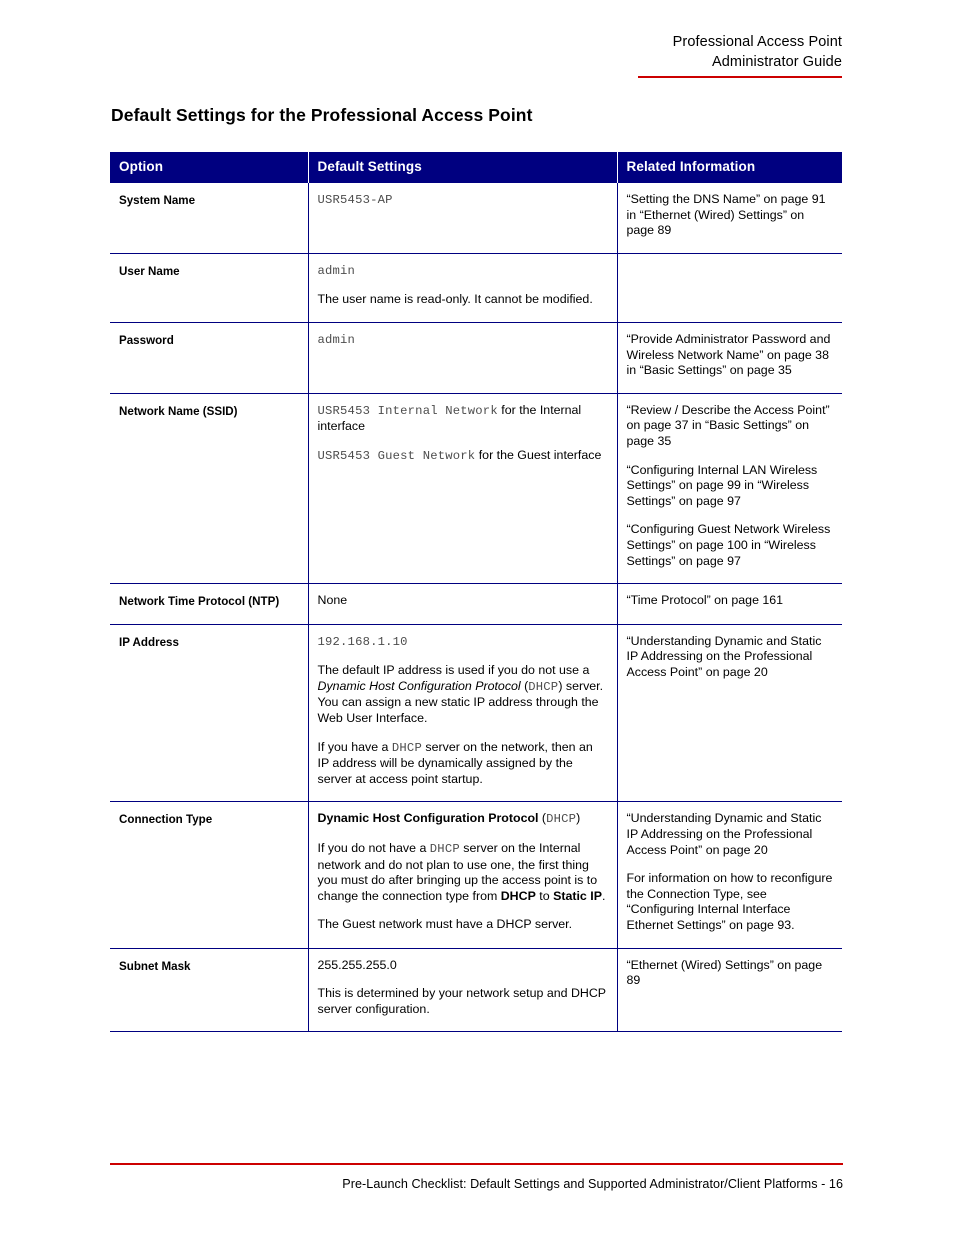 The image size is (954, 1235). What do you see at coordinates (538, 454) in the screenshot?
I see `ssid-guest-suffix: for the Guest interface` at bounding box center [538, 454].